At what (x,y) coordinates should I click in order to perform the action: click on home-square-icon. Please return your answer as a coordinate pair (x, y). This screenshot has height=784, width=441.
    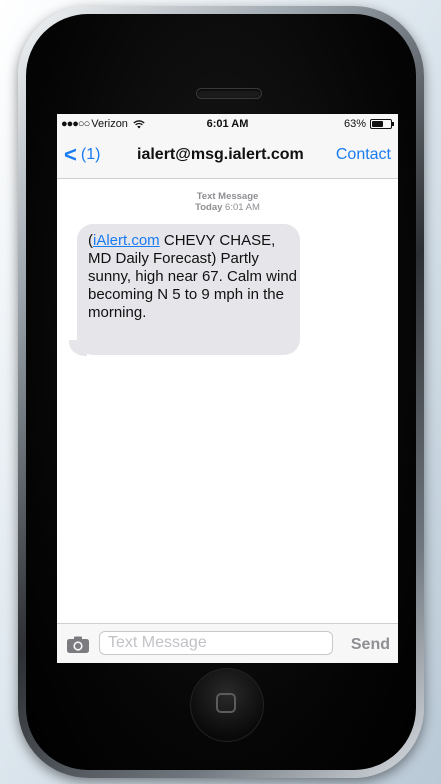
    Looking at the image, I should click on (226, 703).